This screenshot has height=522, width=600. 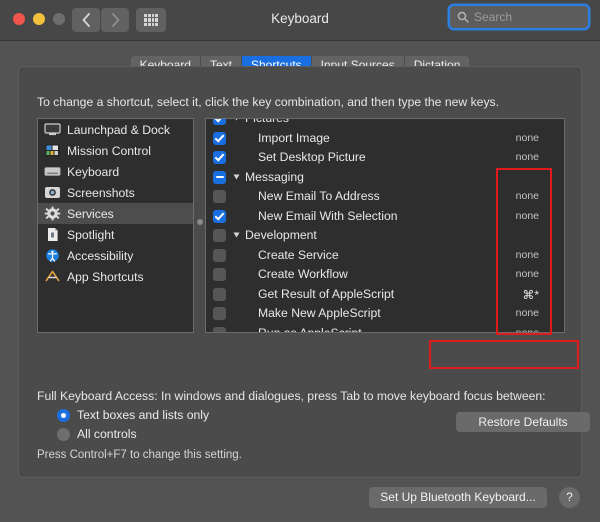 What do you see at coordinates (115, 234) in the screenshot?
I see `sidebar-item-spotlight: Spotlight` at bounding box center [115, 234].